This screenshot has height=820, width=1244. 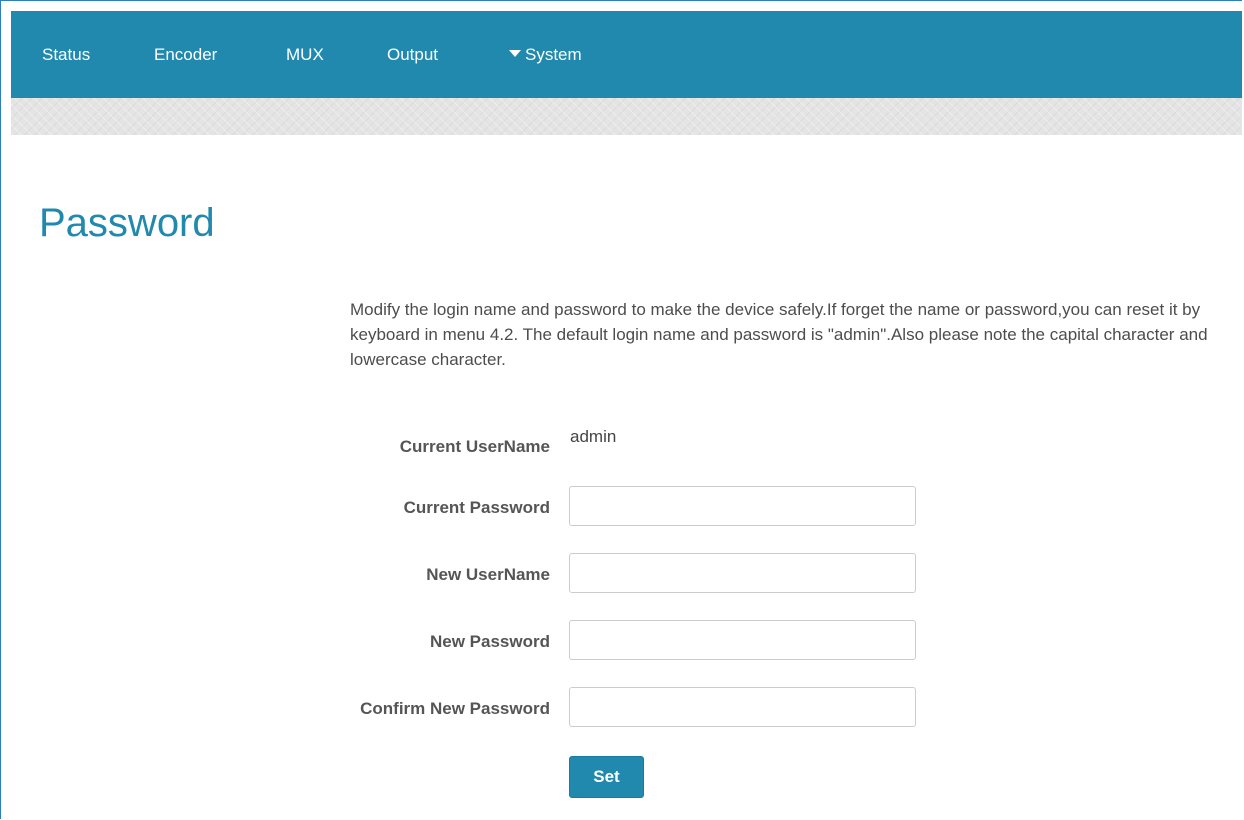 I want to click on nav-item-system-dropdown: System, so click(x=545, y=55).